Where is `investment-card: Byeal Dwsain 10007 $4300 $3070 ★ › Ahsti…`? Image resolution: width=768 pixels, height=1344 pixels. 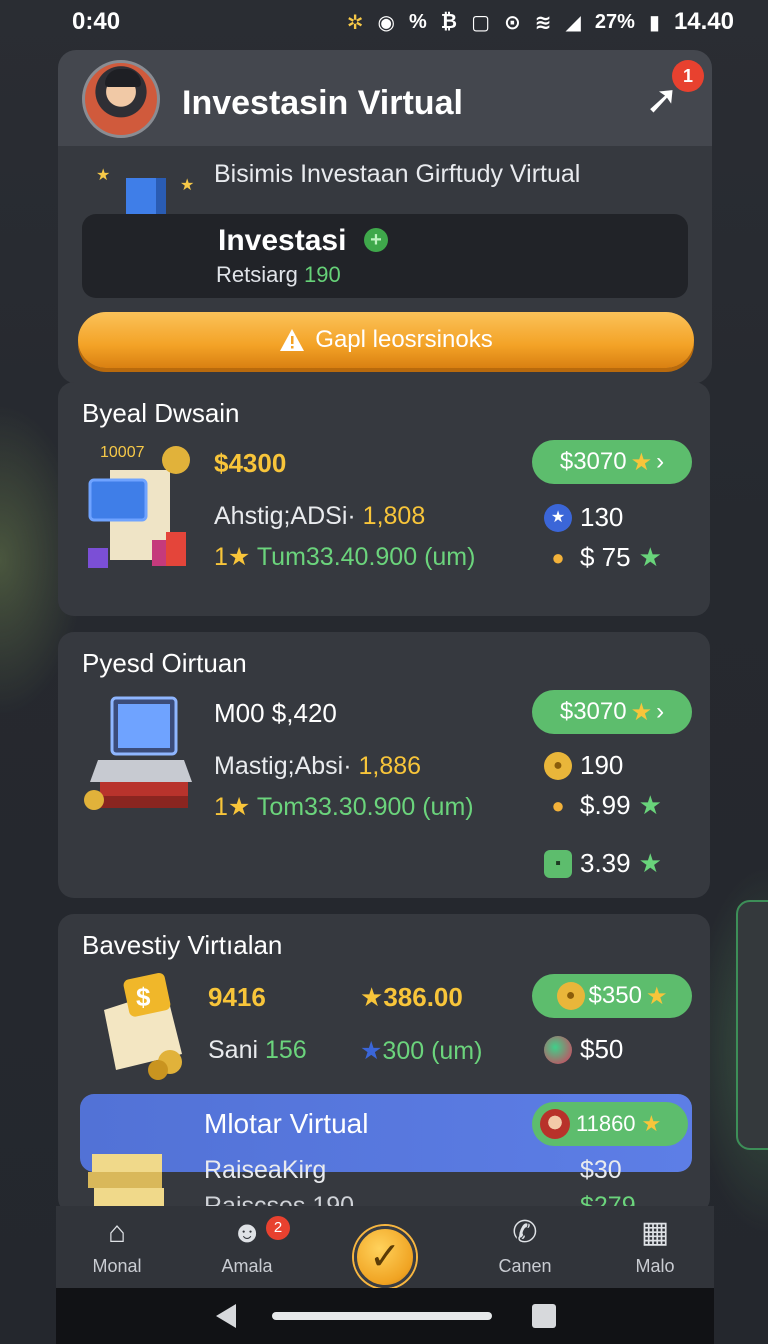 investment-card: Byeal Dwsain 10007 $4300 $3070 ★ › Ahsti… is located at coordinates (384, 499).